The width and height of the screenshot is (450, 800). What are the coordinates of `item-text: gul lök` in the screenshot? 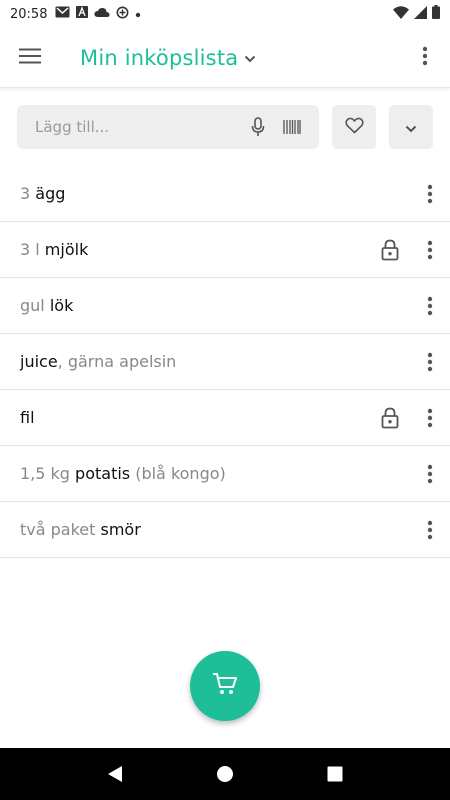 It's located at (46, 305).